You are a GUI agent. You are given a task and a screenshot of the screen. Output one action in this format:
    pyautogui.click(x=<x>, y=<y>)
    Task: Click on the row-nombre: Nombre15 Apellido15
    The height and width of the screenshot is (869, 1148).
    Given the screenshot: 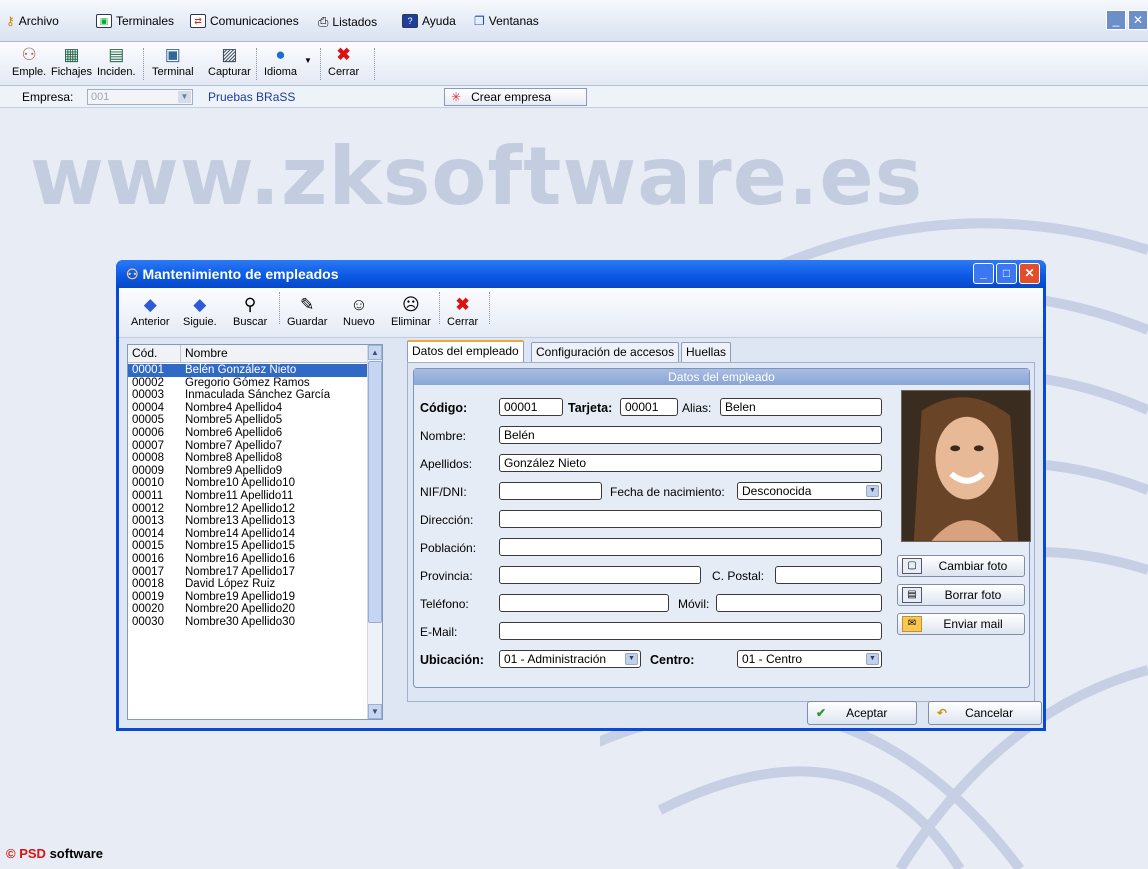 What is the action you would take?
    pyautogui.click(x=240, y=546)
    